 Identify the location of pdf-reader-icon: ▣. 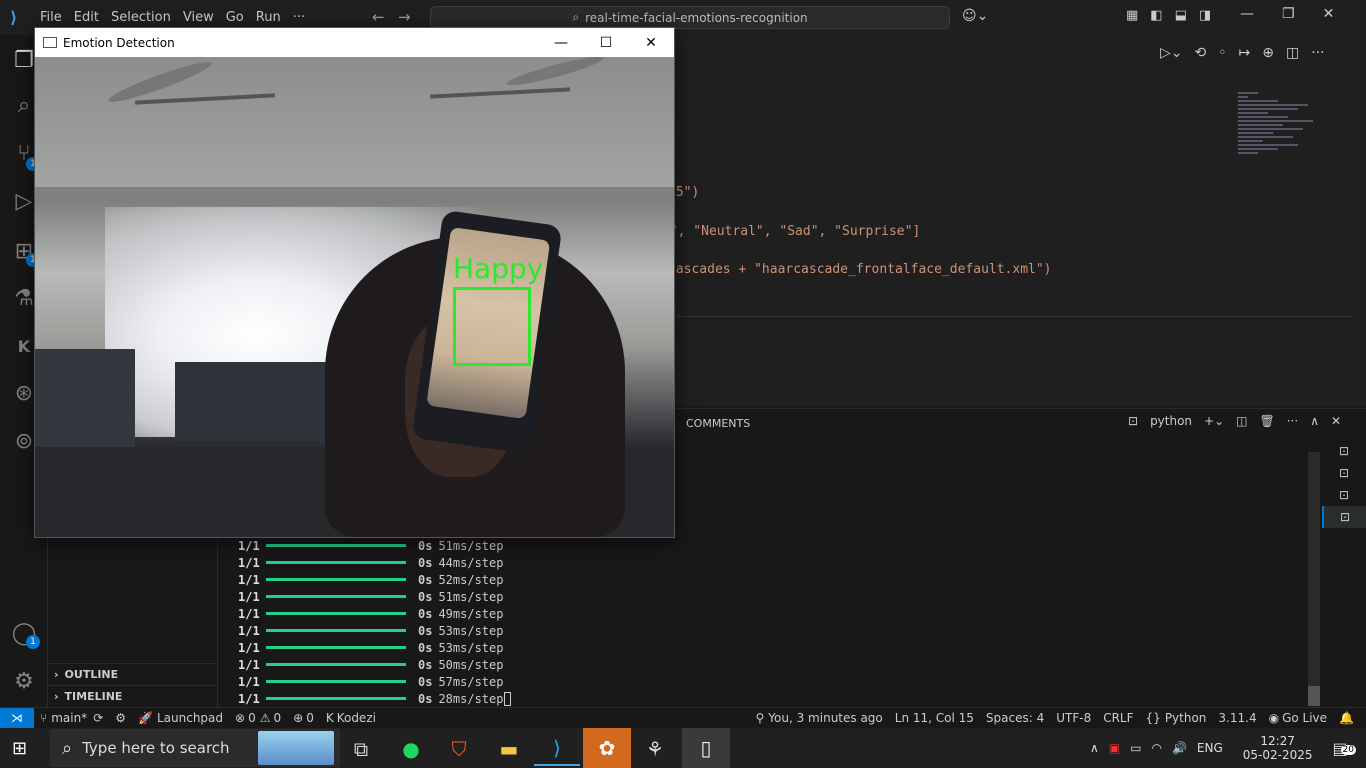
(1114, 748).